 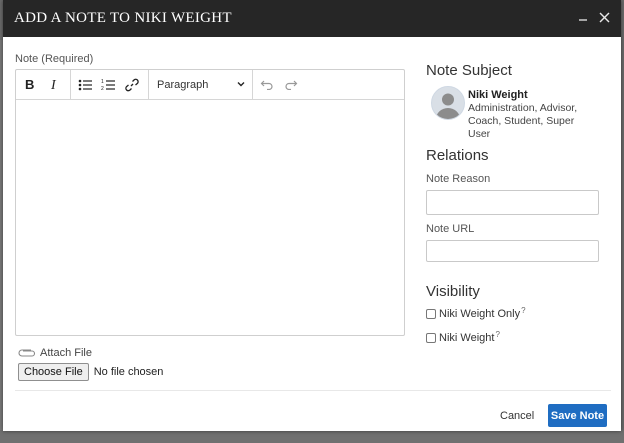 I want to click on block-format-select: Paragraph, so click(x=200, y=84).